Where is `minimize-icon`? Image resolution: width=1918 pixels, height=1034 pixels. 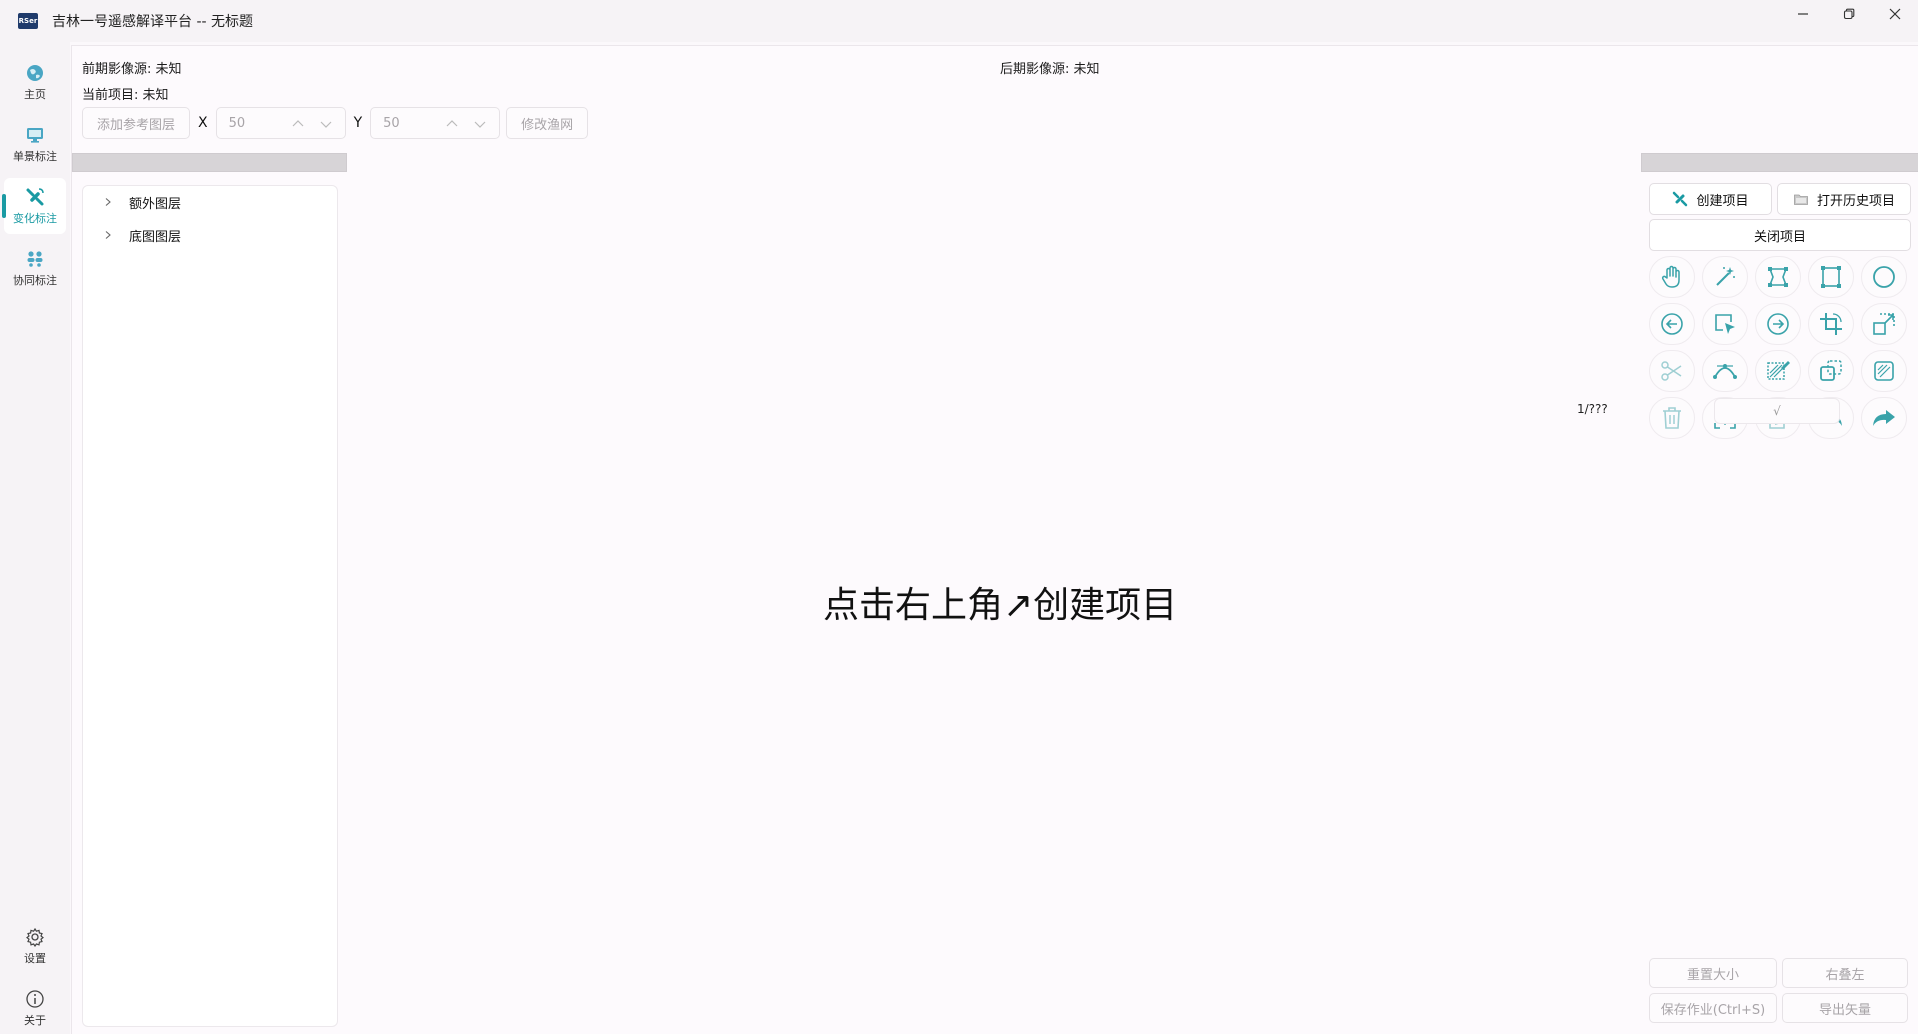 minimize-icon is located at coordinates (1803, 14).